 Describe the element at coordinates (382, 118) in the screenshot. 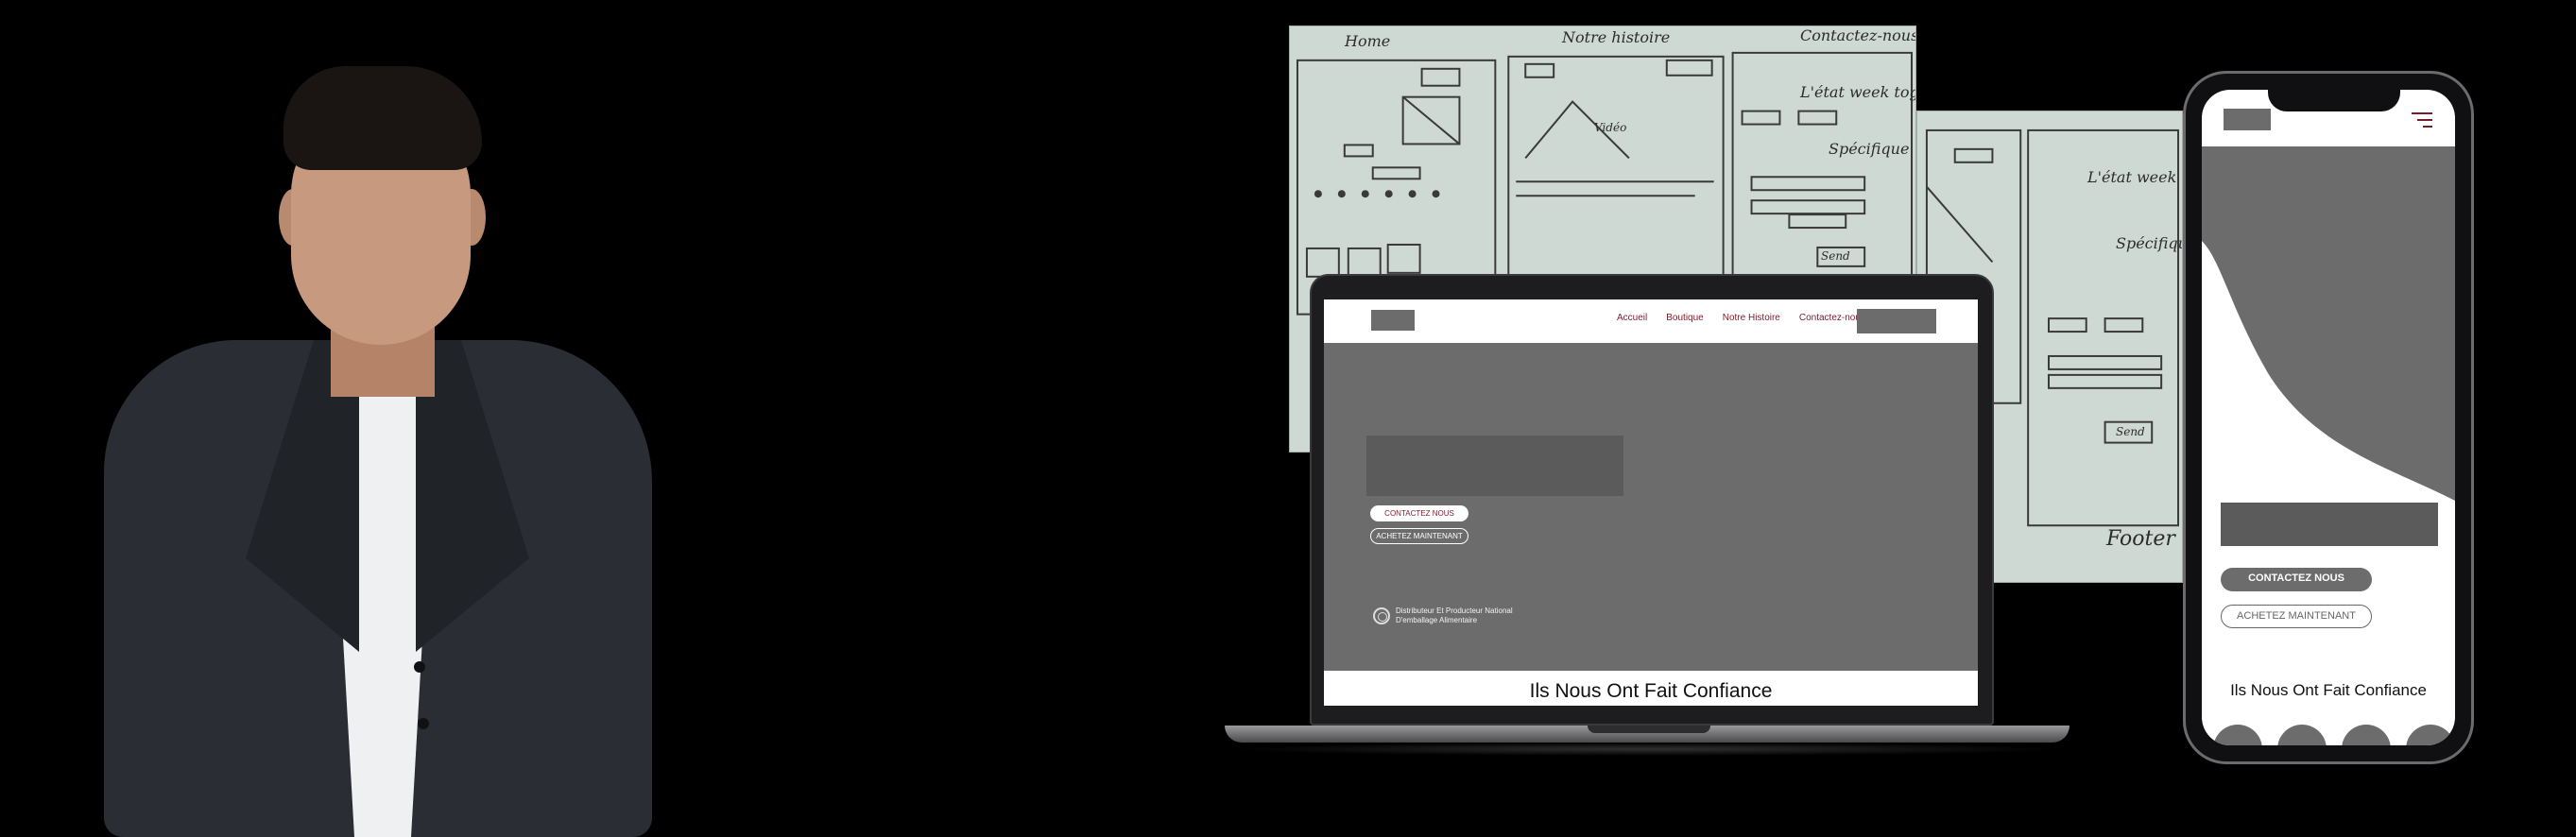

I see `portrait-hair` at that location.